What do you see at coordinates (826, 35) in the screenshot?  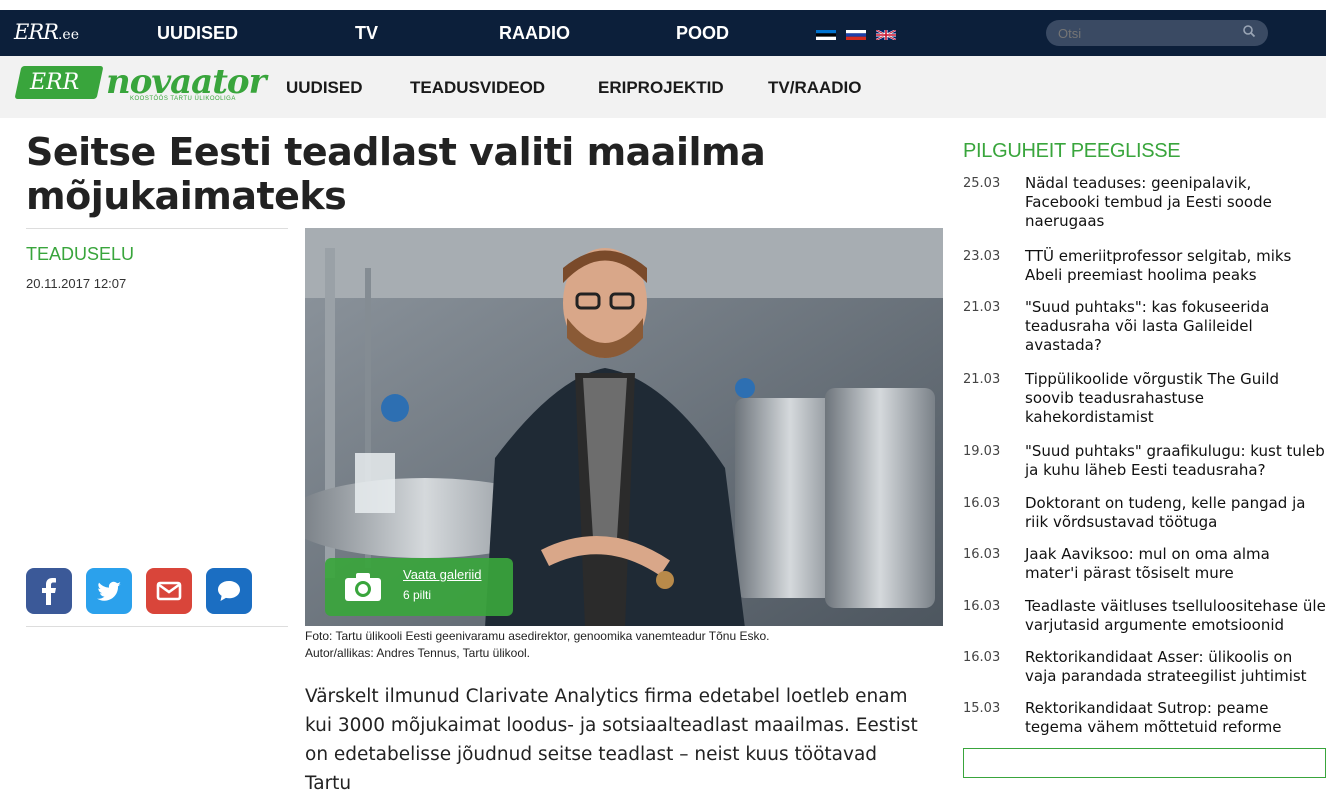 I see `estonian-flag-icon` at bounding box center [826, 35].